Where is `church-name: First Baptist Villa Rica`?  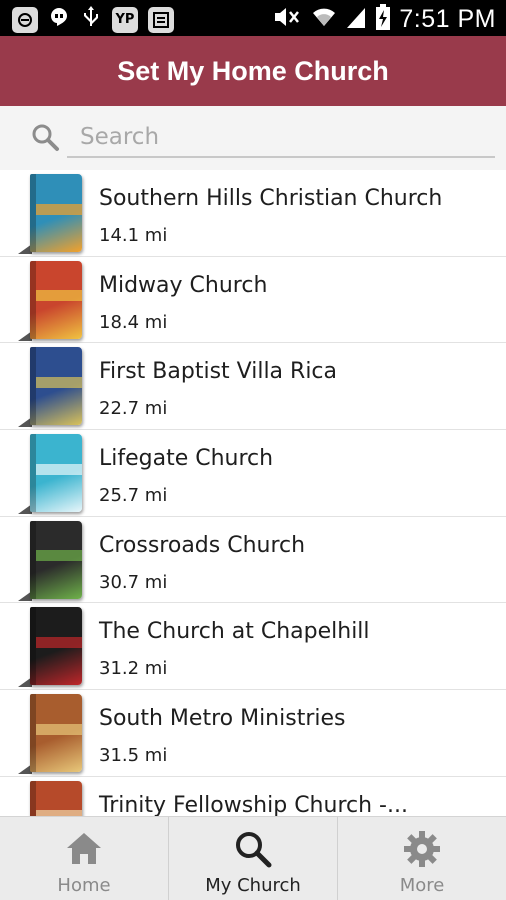
church-name: First Baptist Villa Rica is located at coordinates (218, 372).